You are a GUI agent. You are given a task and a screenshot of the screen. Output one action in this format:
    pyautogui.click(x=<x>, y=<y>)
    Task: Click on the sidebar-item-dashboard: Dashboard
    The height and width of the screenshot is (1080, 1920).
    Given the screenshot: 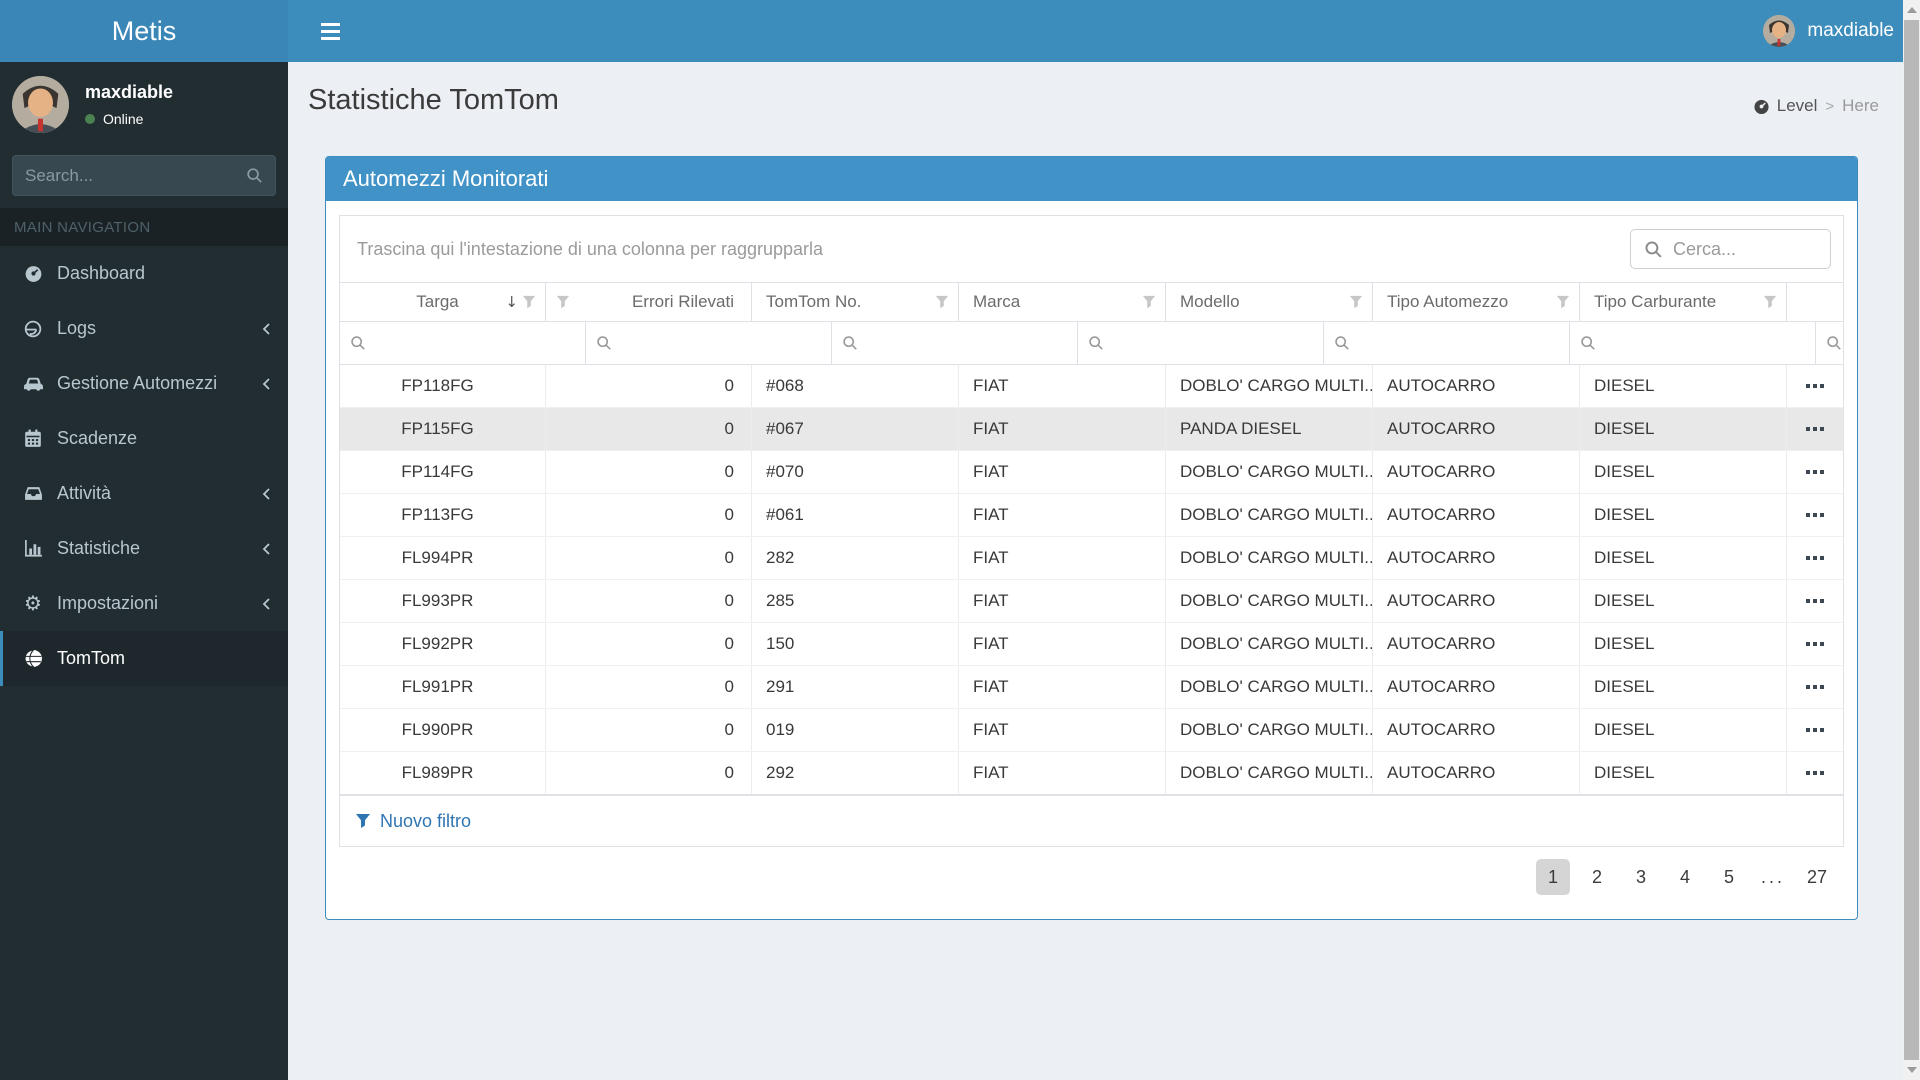 What is the action you would take?
    pyautogui.click(x=144, y=273)
    